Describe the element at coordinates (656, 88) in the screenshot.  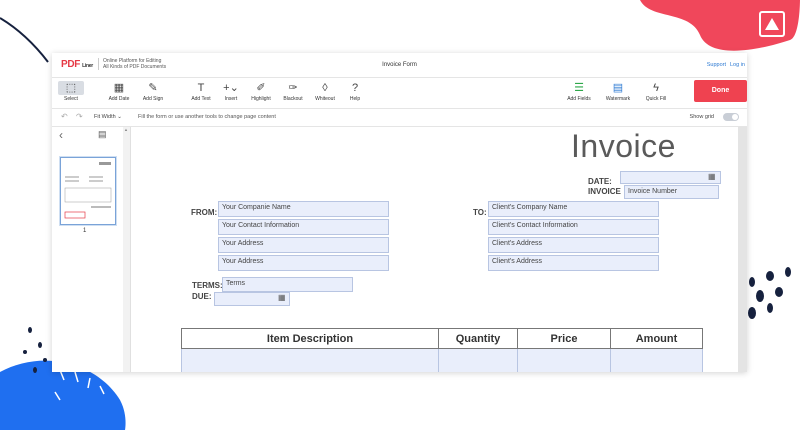
I see `lightning-icon: ϟ` at that location.